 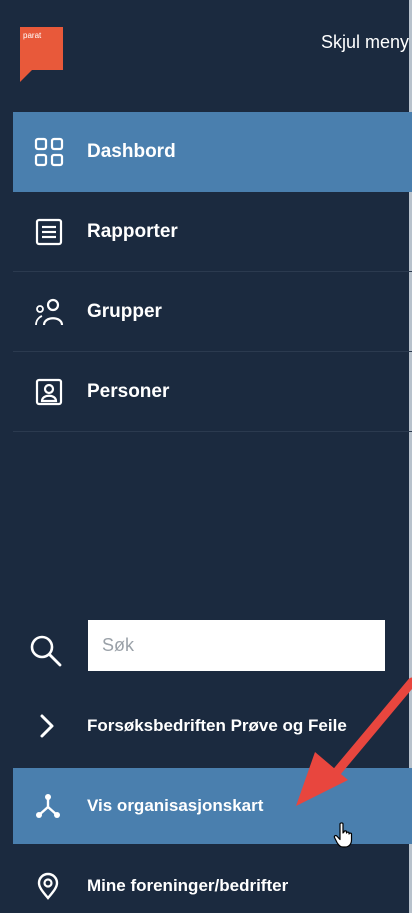 What do you see at coordinates (46, 651) in the screenshot?
I see `search-icon` at bounding box center [46, 651].